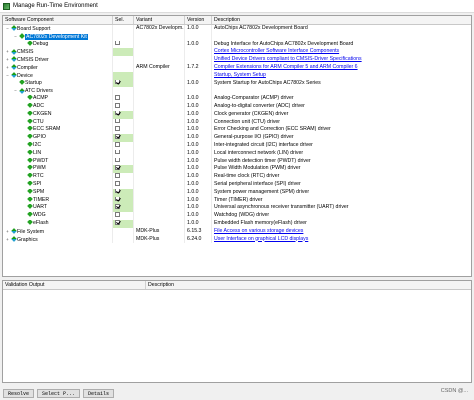 This screenshot has height=400, width=474. I want to click on column-header-version: Version, so click(198, 20).